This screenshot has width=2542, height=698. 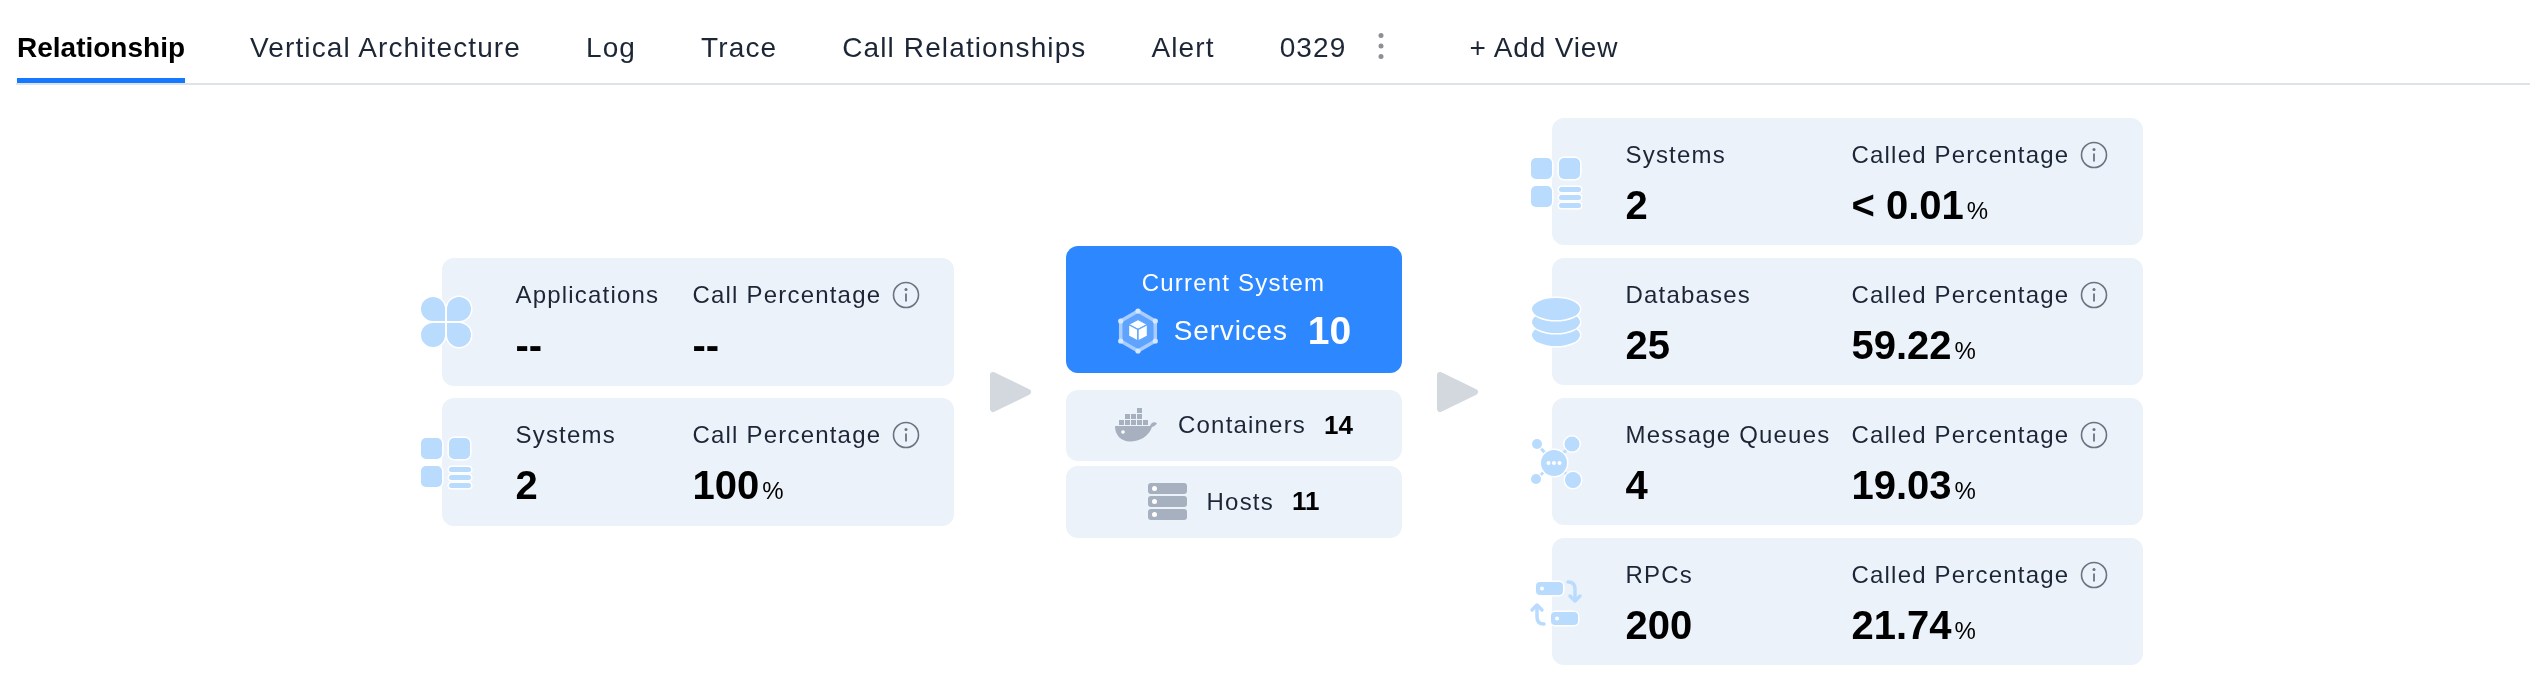 I want to click on stat-count: 4, so click(x=1637, y=485).